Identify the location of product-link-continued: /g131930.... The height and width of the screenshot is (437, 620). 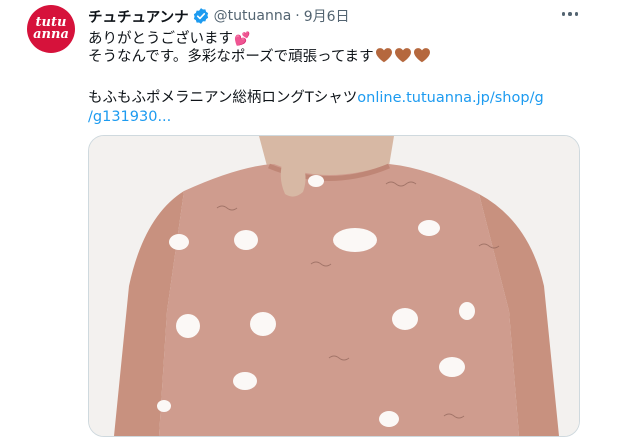
(129, 117).